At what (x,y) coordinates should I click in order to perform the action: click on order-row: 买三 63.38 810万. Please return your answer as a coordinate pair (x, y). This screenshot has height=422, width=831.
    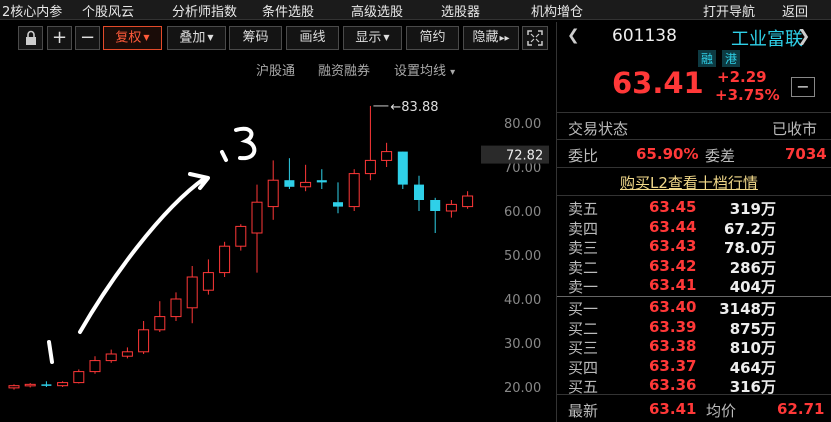
    Looking at the image, I should click on (694, 347).